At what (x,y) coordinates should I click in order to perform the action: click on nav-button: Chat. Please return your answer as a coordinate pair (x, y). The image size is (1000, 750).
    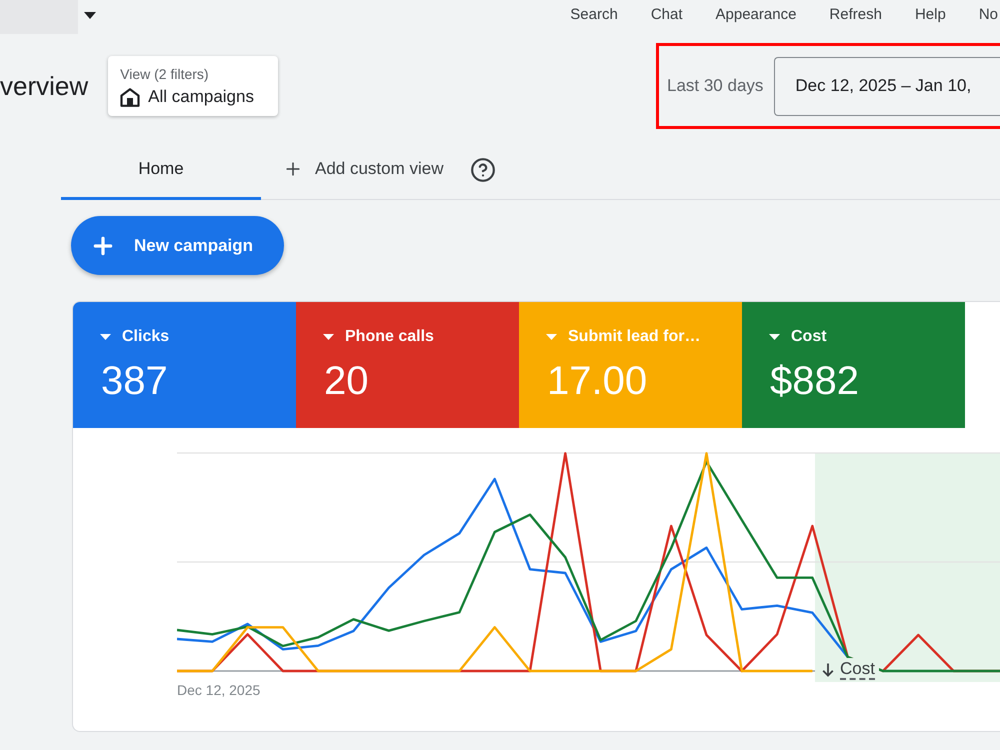
    Looking at the image, I should click on (666, 15).